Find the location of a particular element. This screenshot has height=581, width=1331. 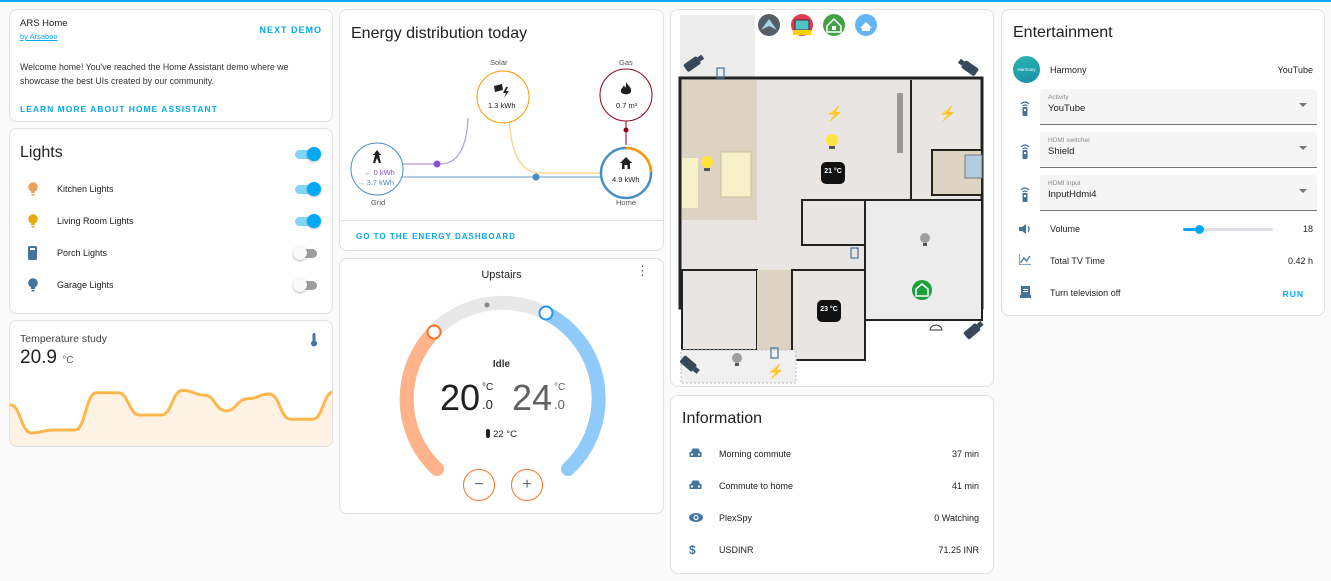

grid-in-value: ← 0 kWh is located at coordinates (379, 172).